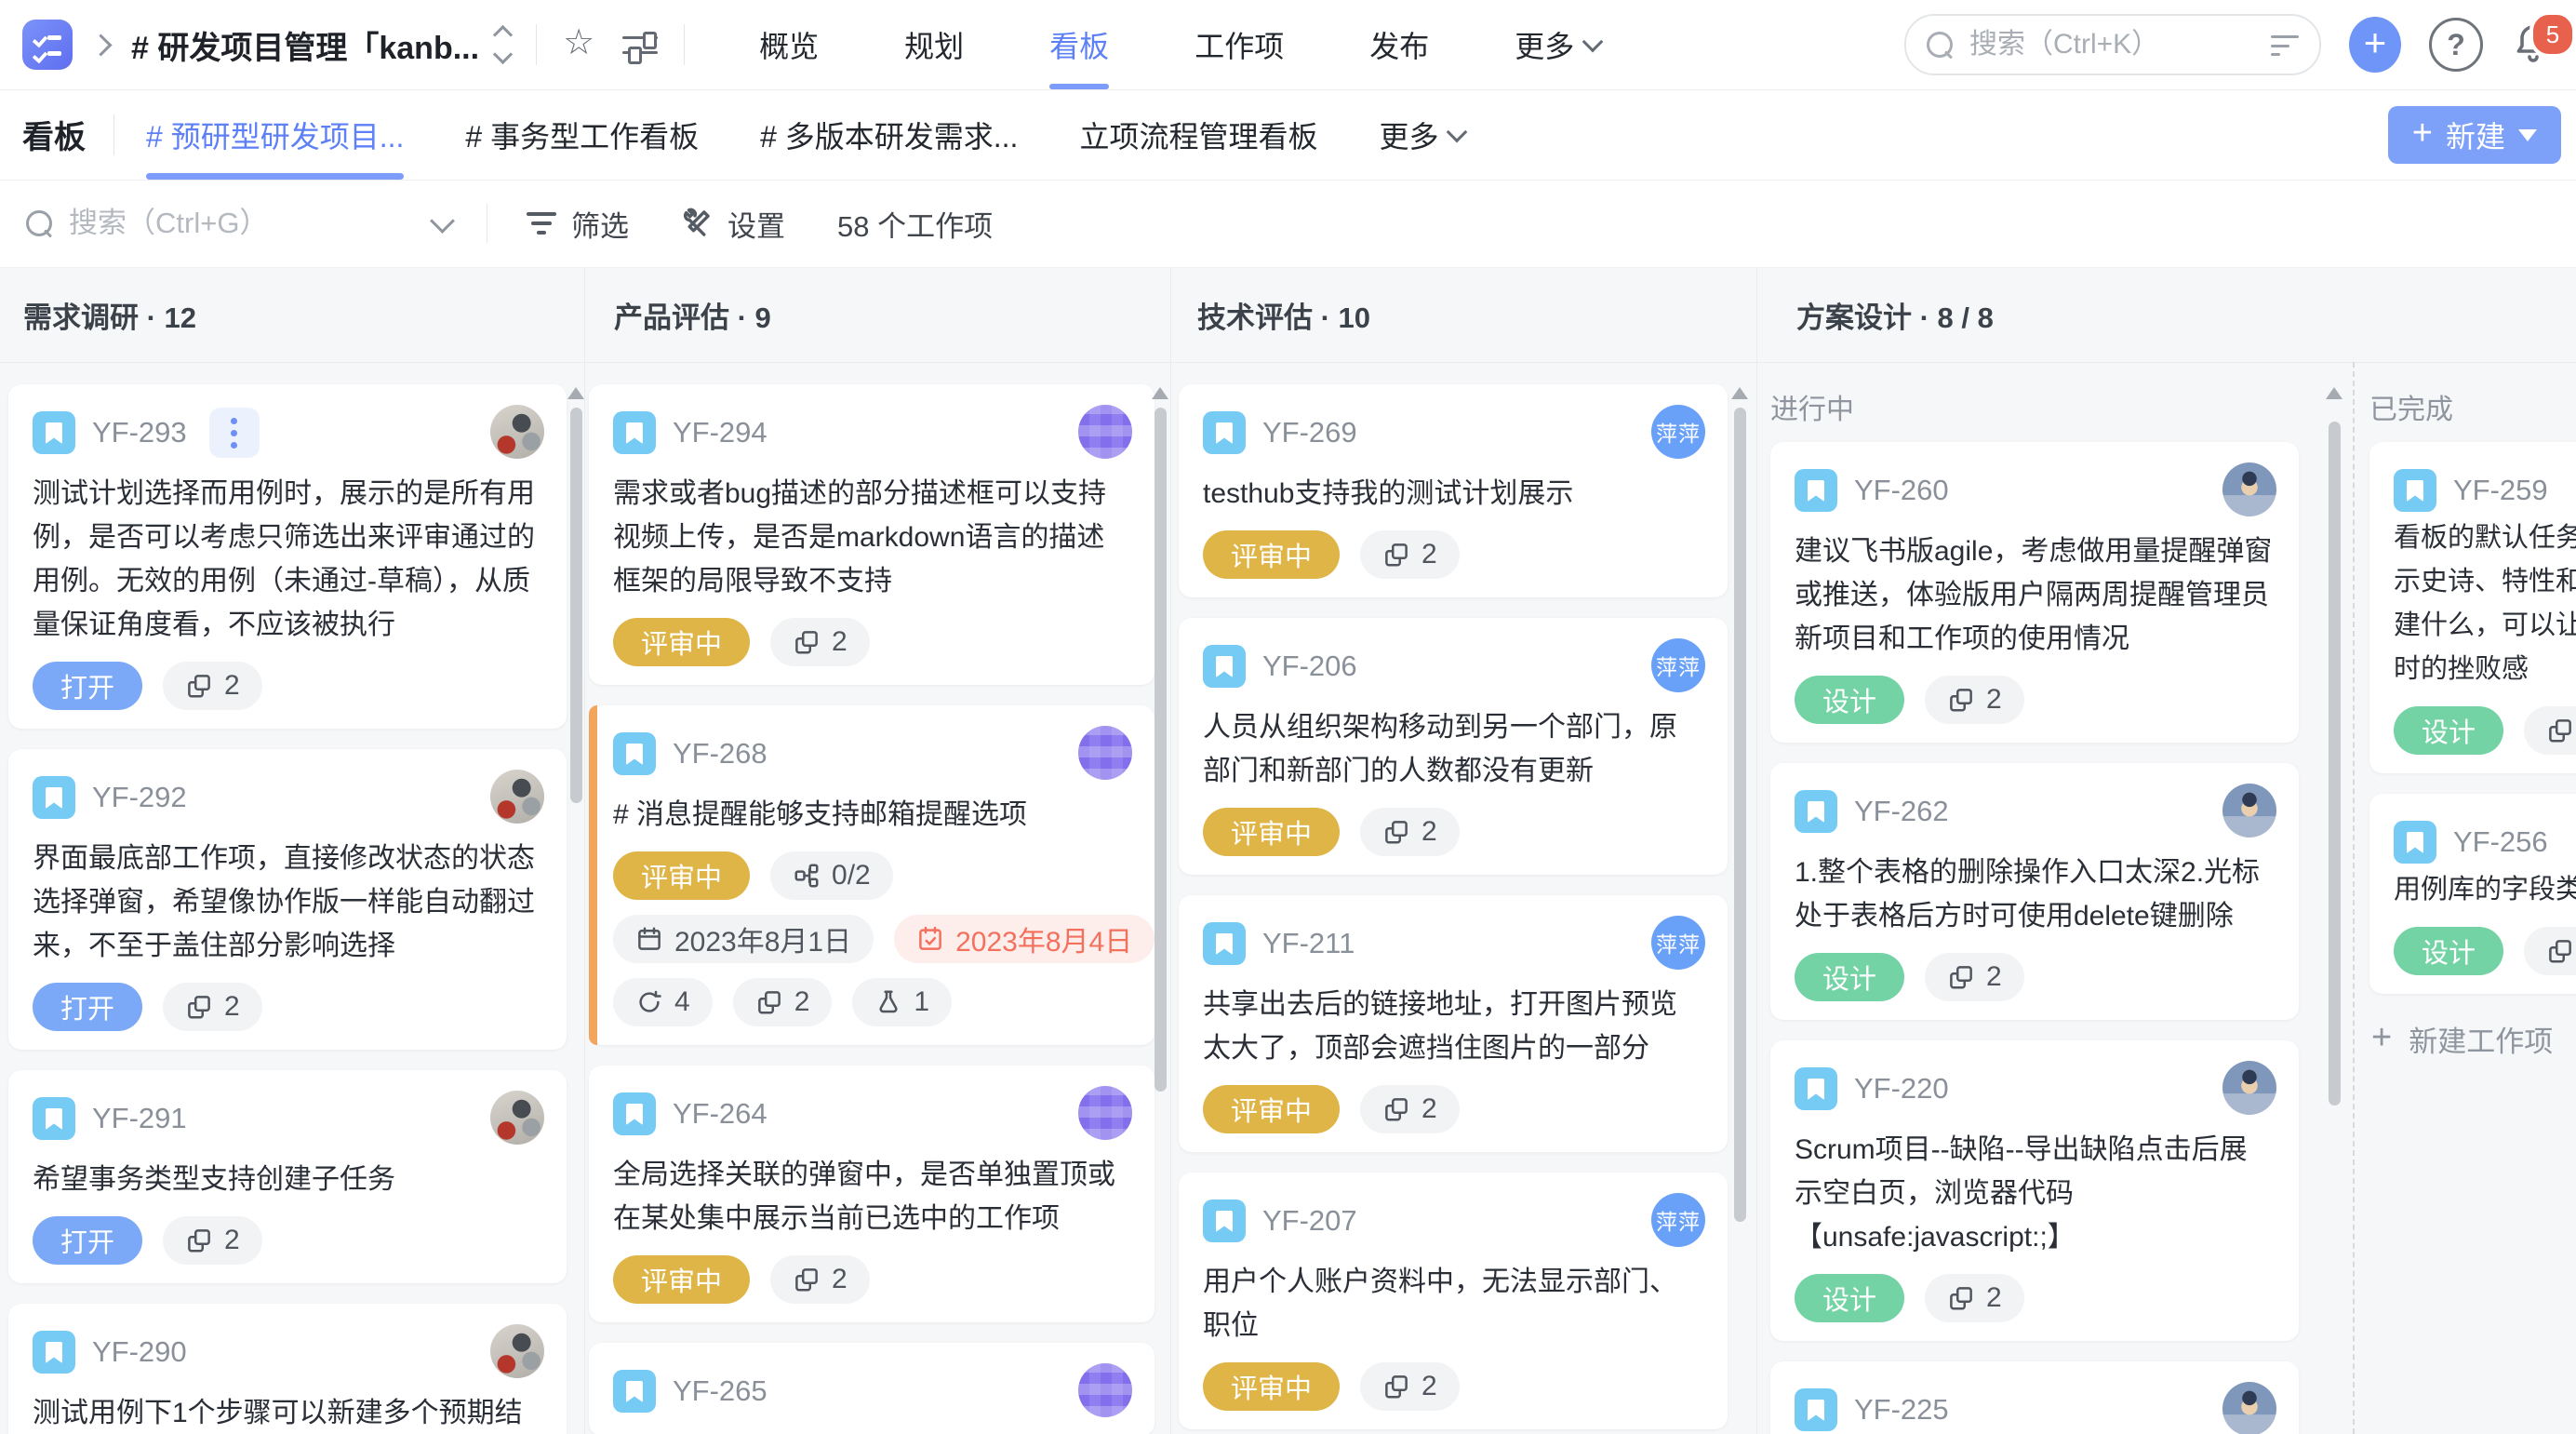 This screenshot has height=1434, width=2576. I want to click on column-title-tech-eval: 技术评估 · 10, so click(1283, 315).